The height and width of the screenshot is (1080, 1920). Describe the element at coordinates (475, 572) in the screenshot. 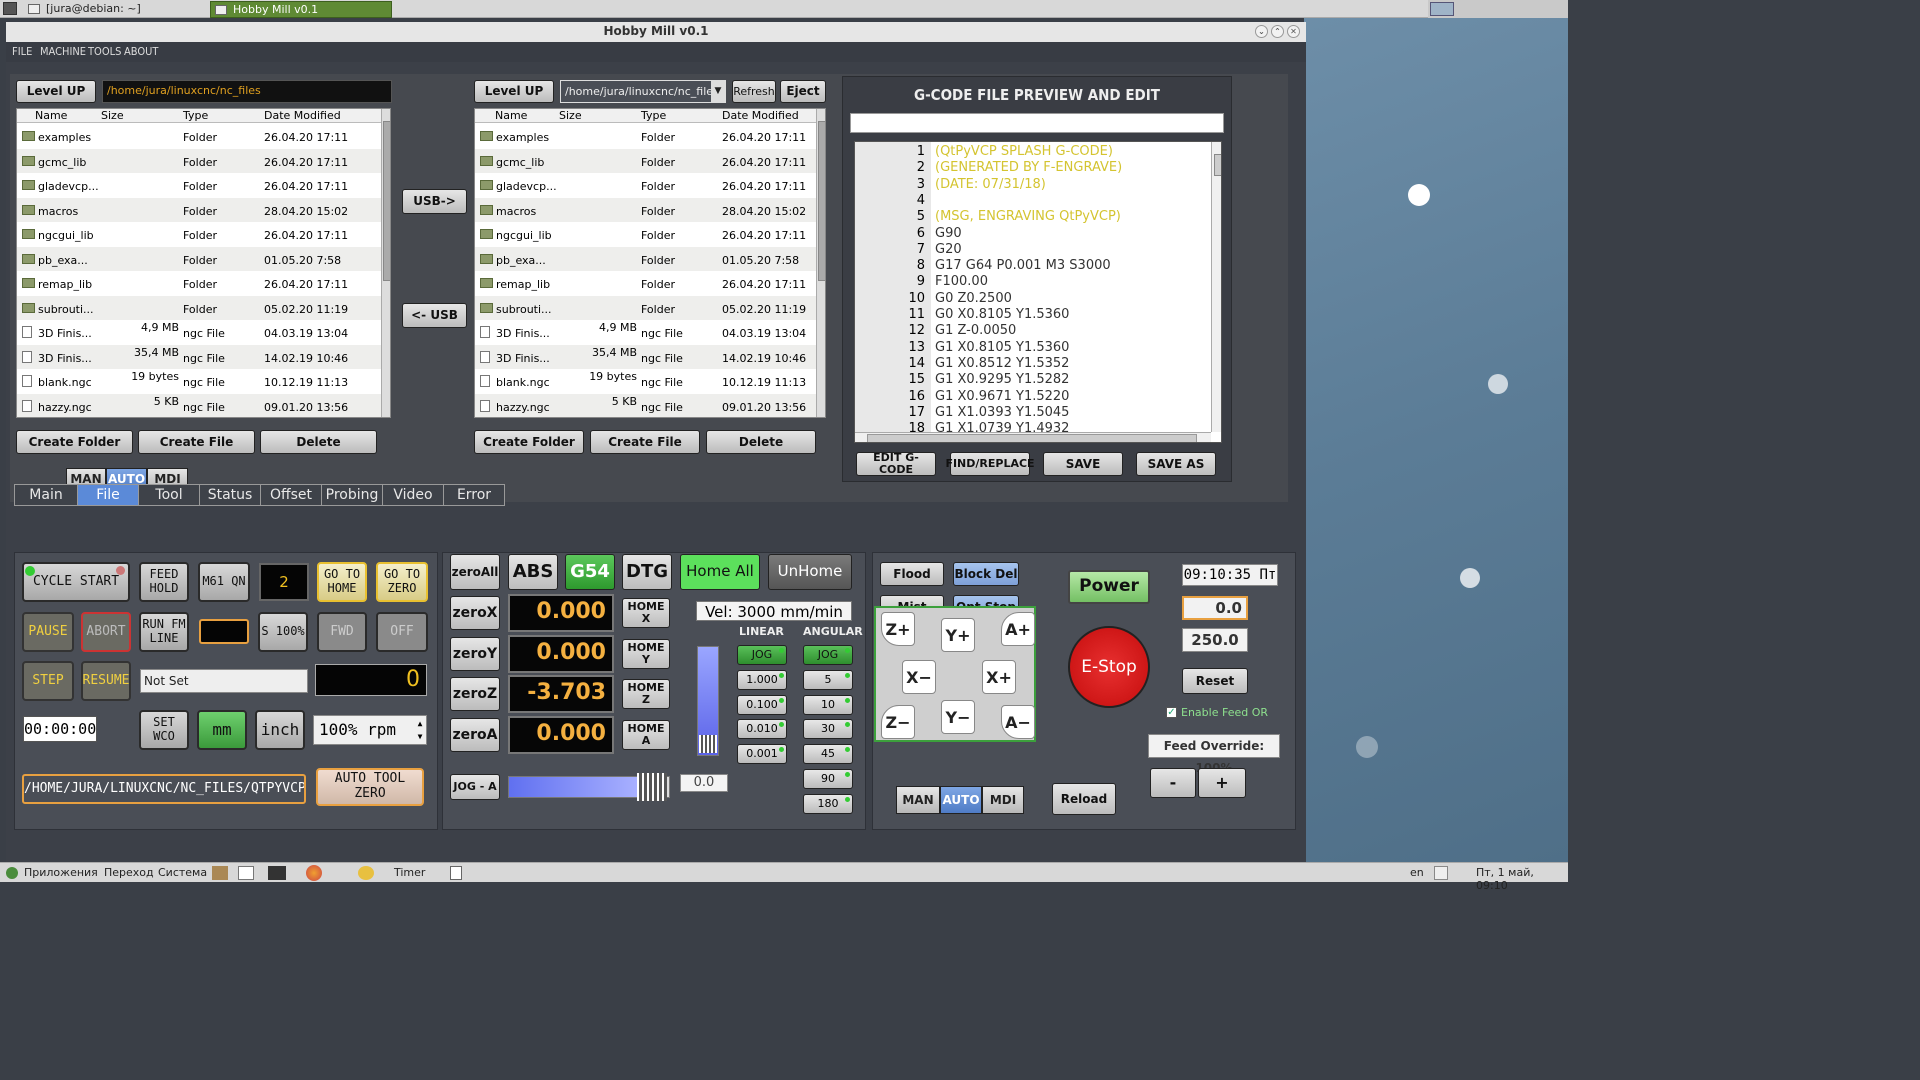

I see `zero-all-button: zeroAll` at that location.